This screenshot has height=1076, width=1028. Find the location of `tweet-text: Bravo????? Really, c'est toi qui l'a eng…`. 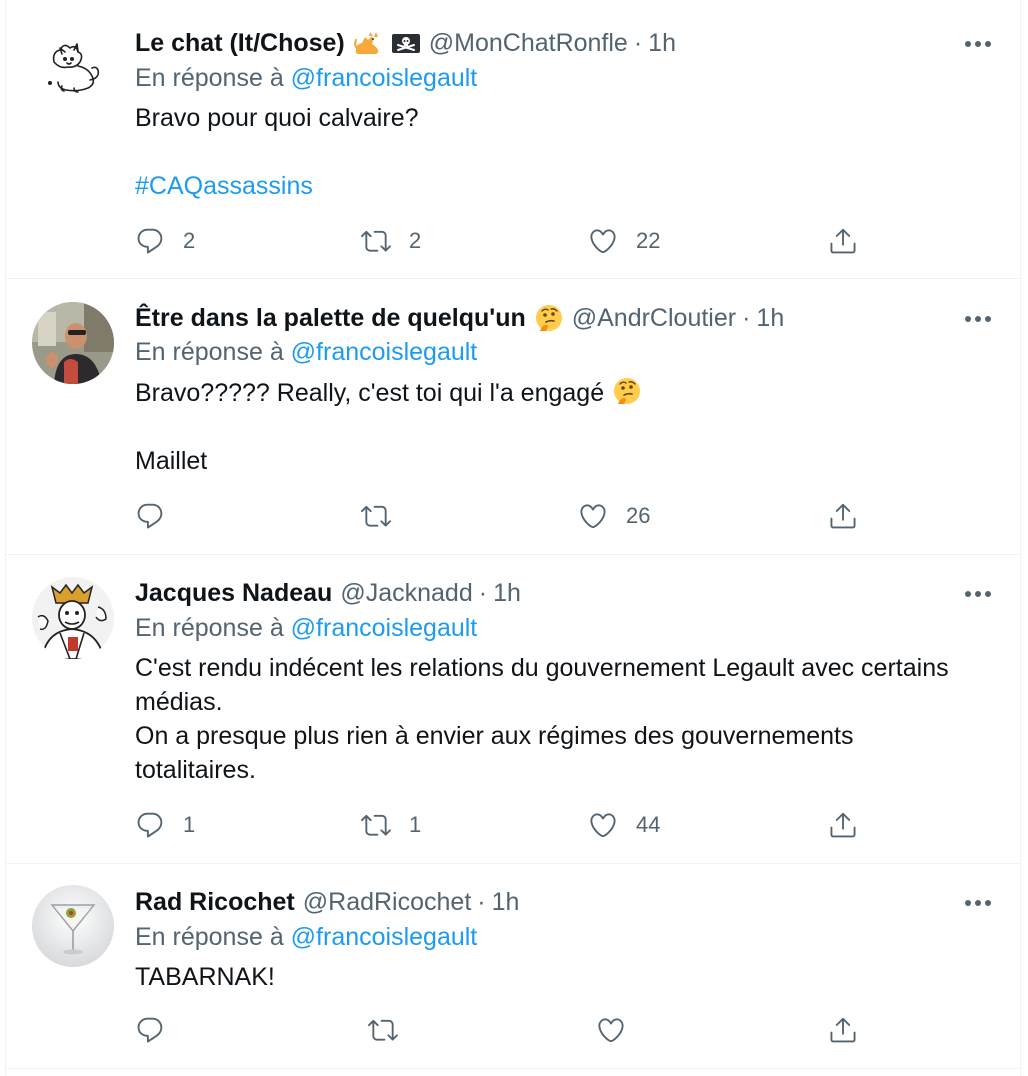

tweet-text: Bravo????? Really, c'est toi qui l'a eng… is located at coordinates (570, 427).